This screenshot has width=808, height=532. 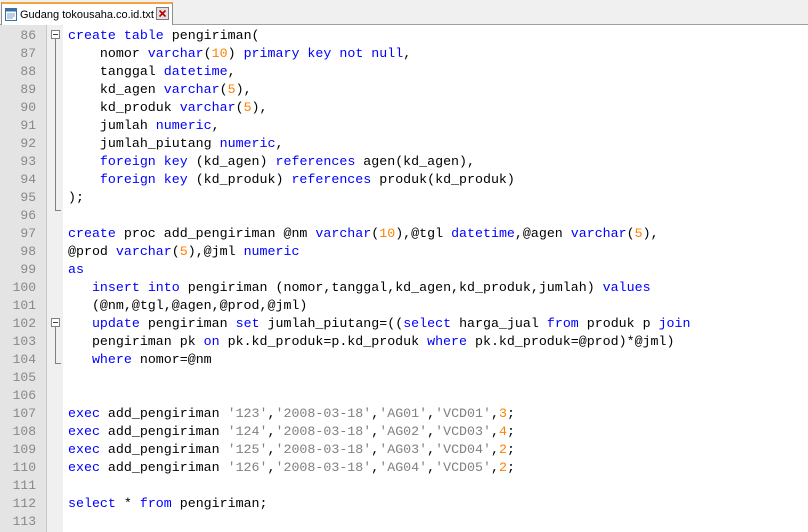 I want to click on code-text: (@nm,@tgl,@agen,@prod,@jml), so click(x=187, y=306).